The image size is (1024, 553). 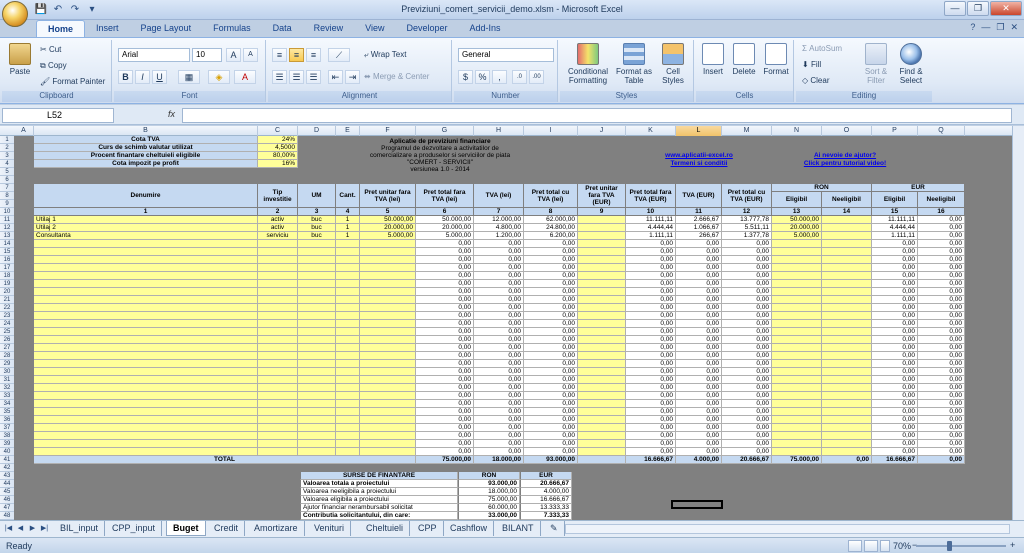 I want to click on row-header: 44, so click(x=7, y=484).